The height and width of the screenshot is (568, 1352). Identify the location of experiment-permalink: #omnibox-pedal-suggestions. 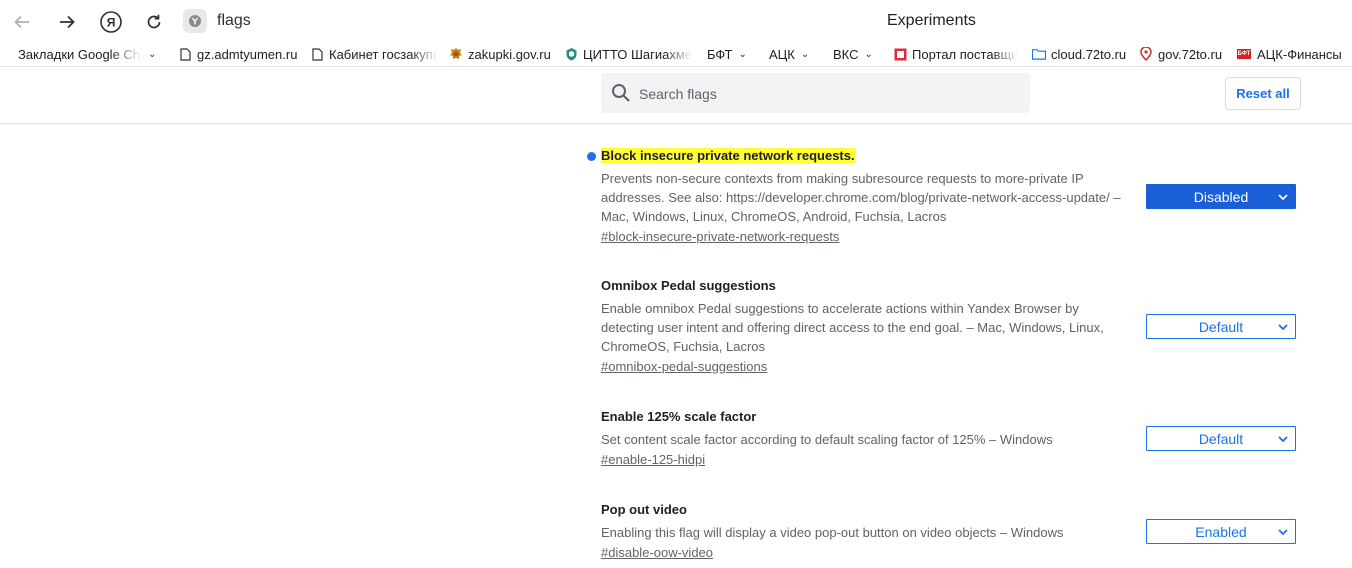
(684, 367).